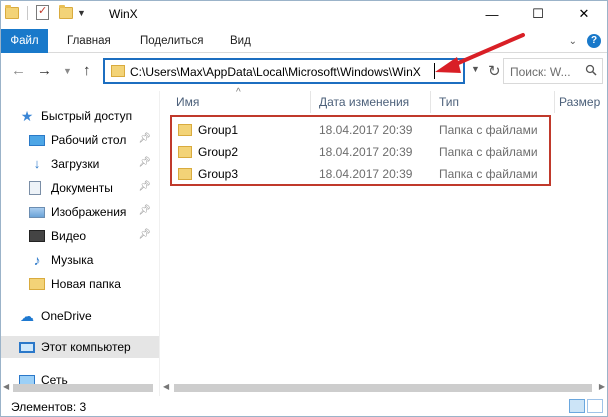 This screenshot has height=417, width=608. I want to click on sidebar-item-label: Новая папка, so click(86, 284).